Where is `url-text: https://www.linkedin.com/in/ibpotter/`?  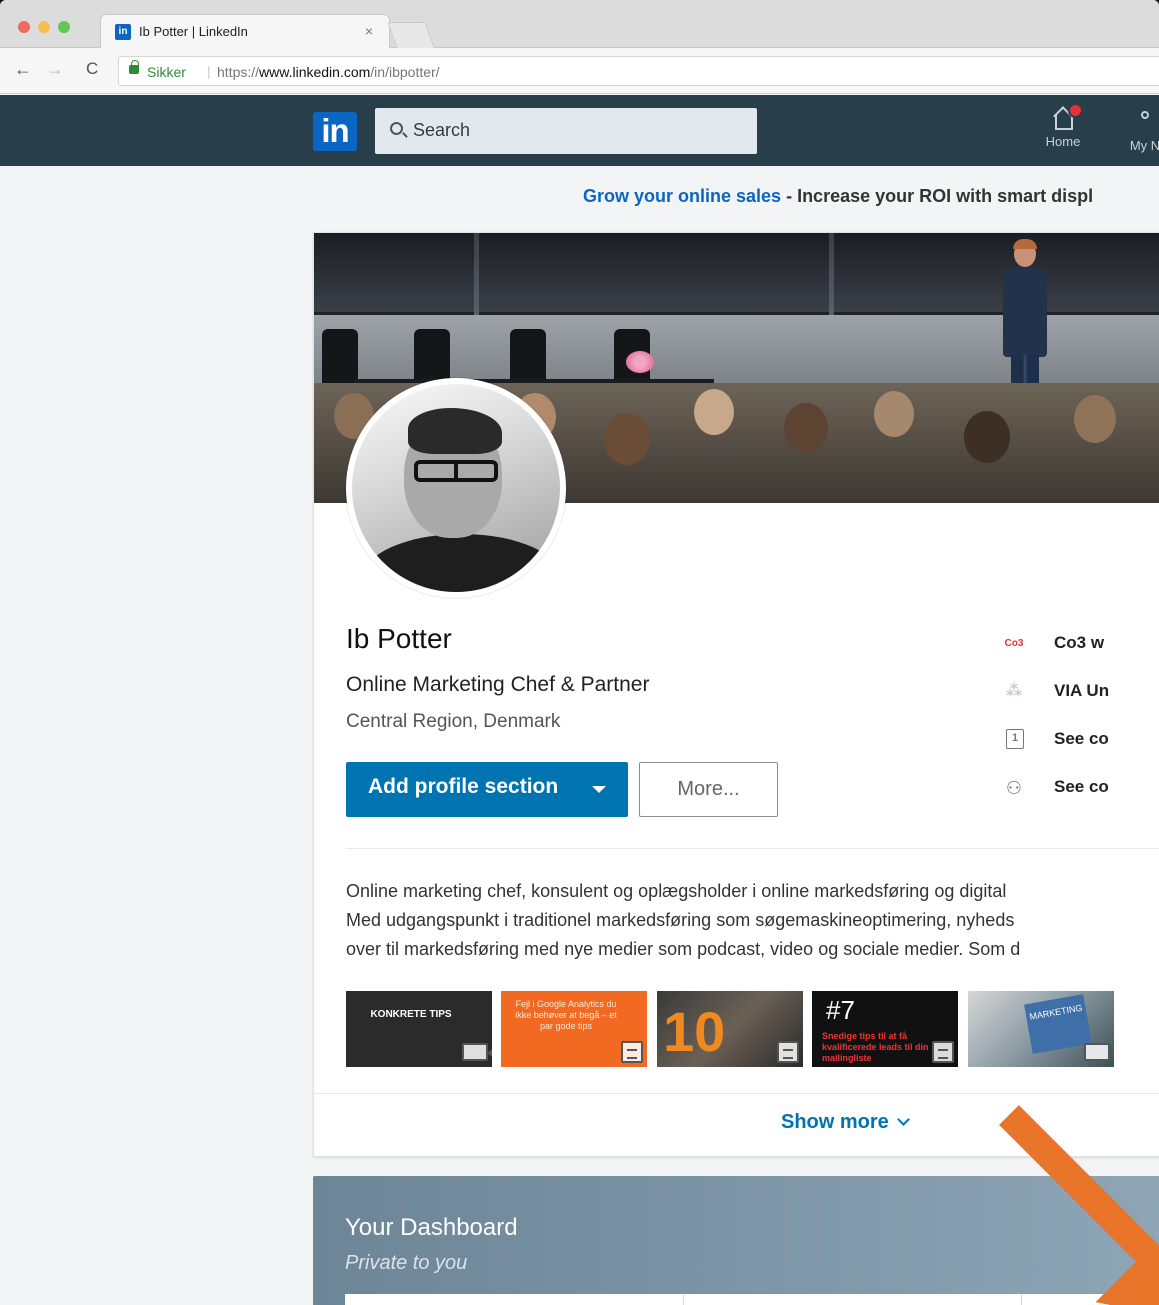
url-text: https://www.linkedin.com/in/ibpotter/ is located at coordinates (328, 72).